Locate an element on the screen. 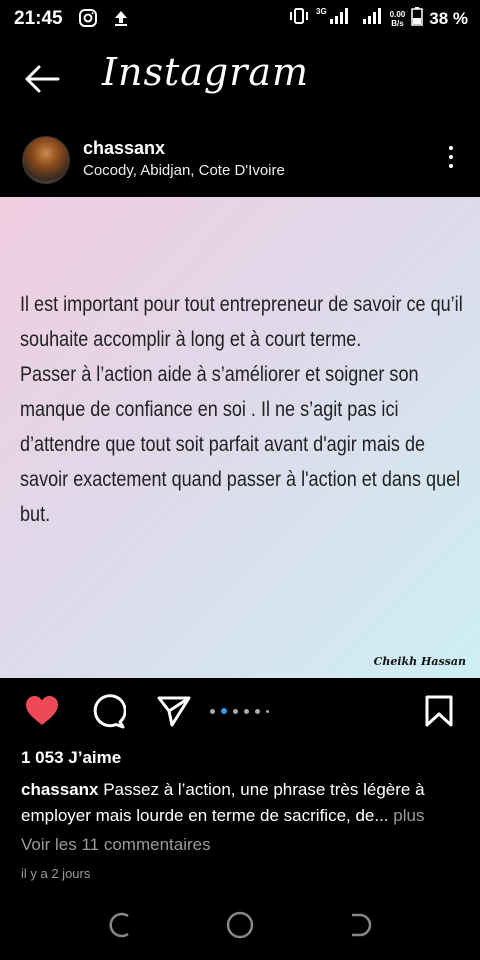  carousel-dot-active is located at coordinates (224, 711).